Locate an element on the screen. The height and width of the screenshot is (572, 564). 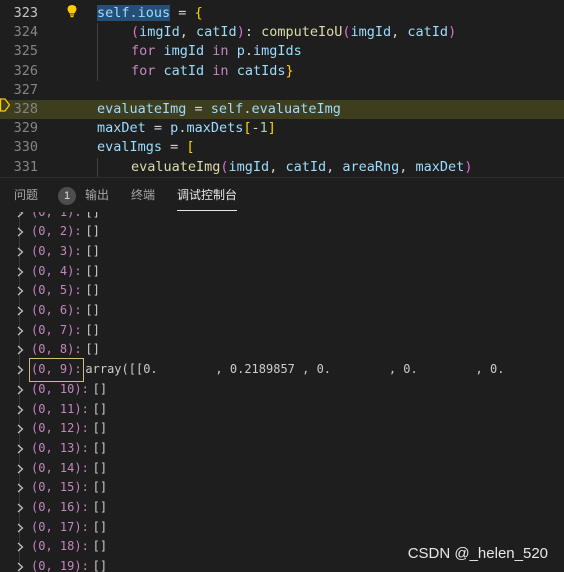
line-number: 330 is located at coordinates (19, 147).